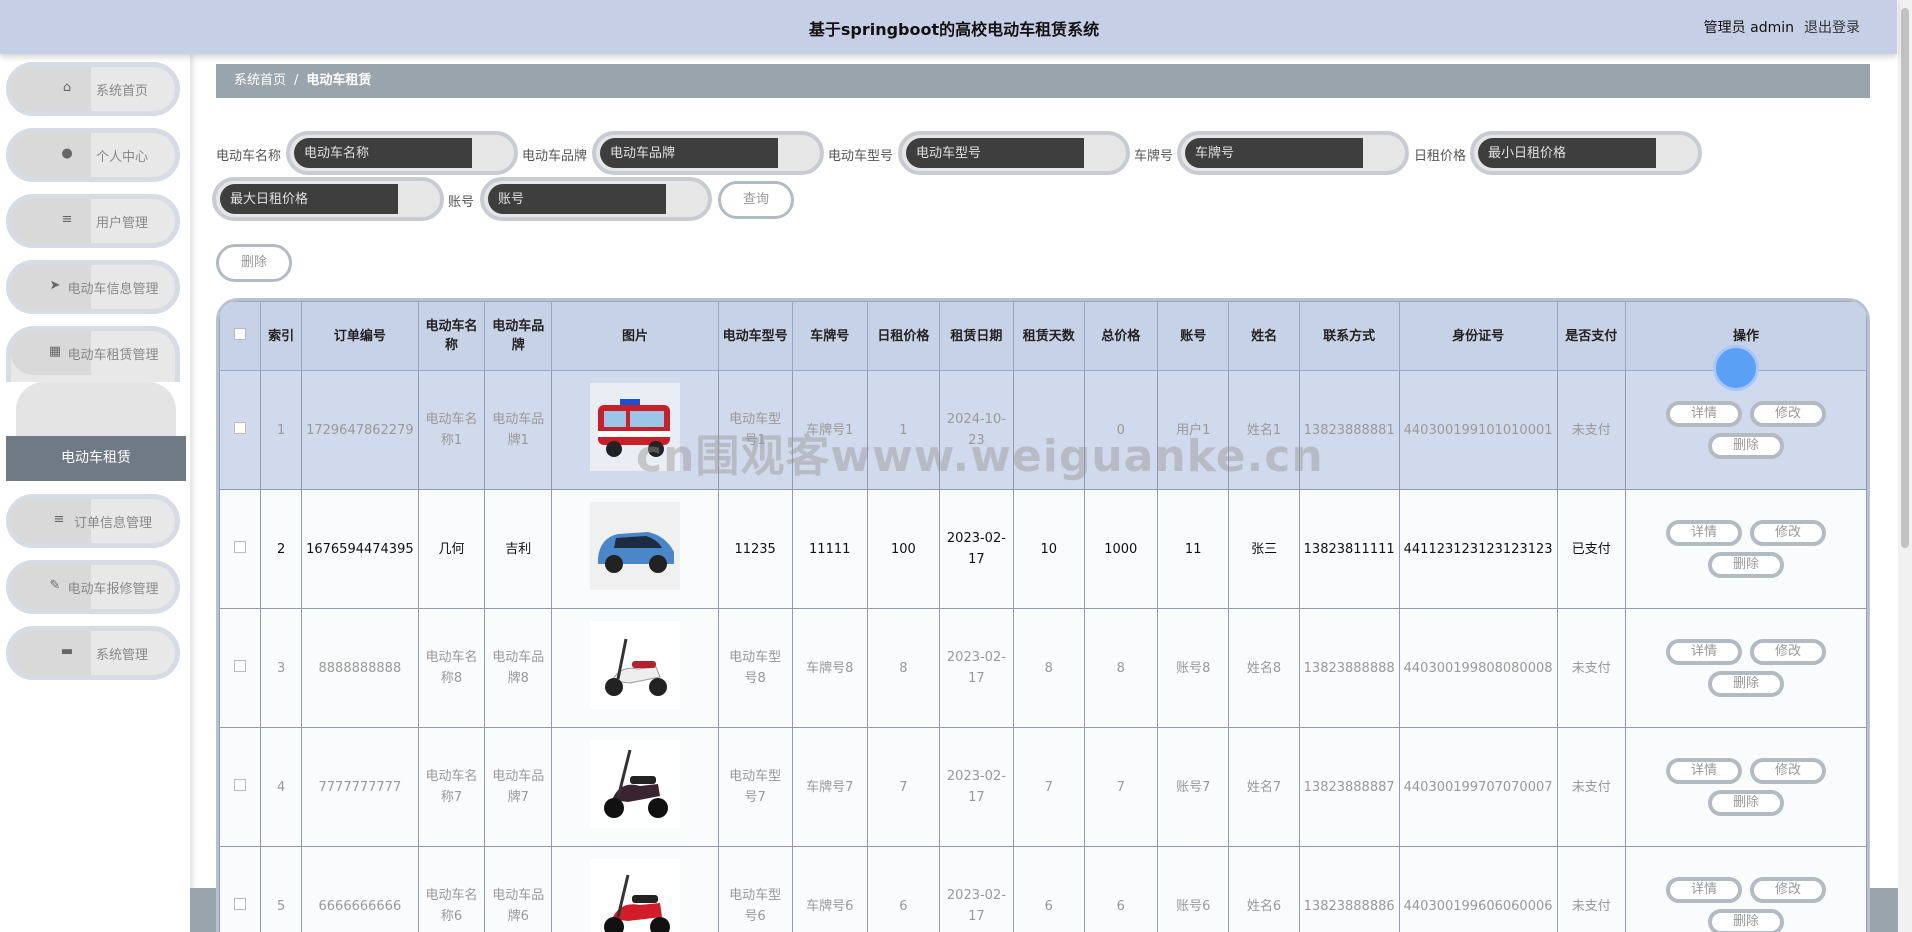  What do you see at coordinates (260, 80) in the screenshot?
I see `breadcrumb-home: 系统首页` at bounding box center [260, 80].